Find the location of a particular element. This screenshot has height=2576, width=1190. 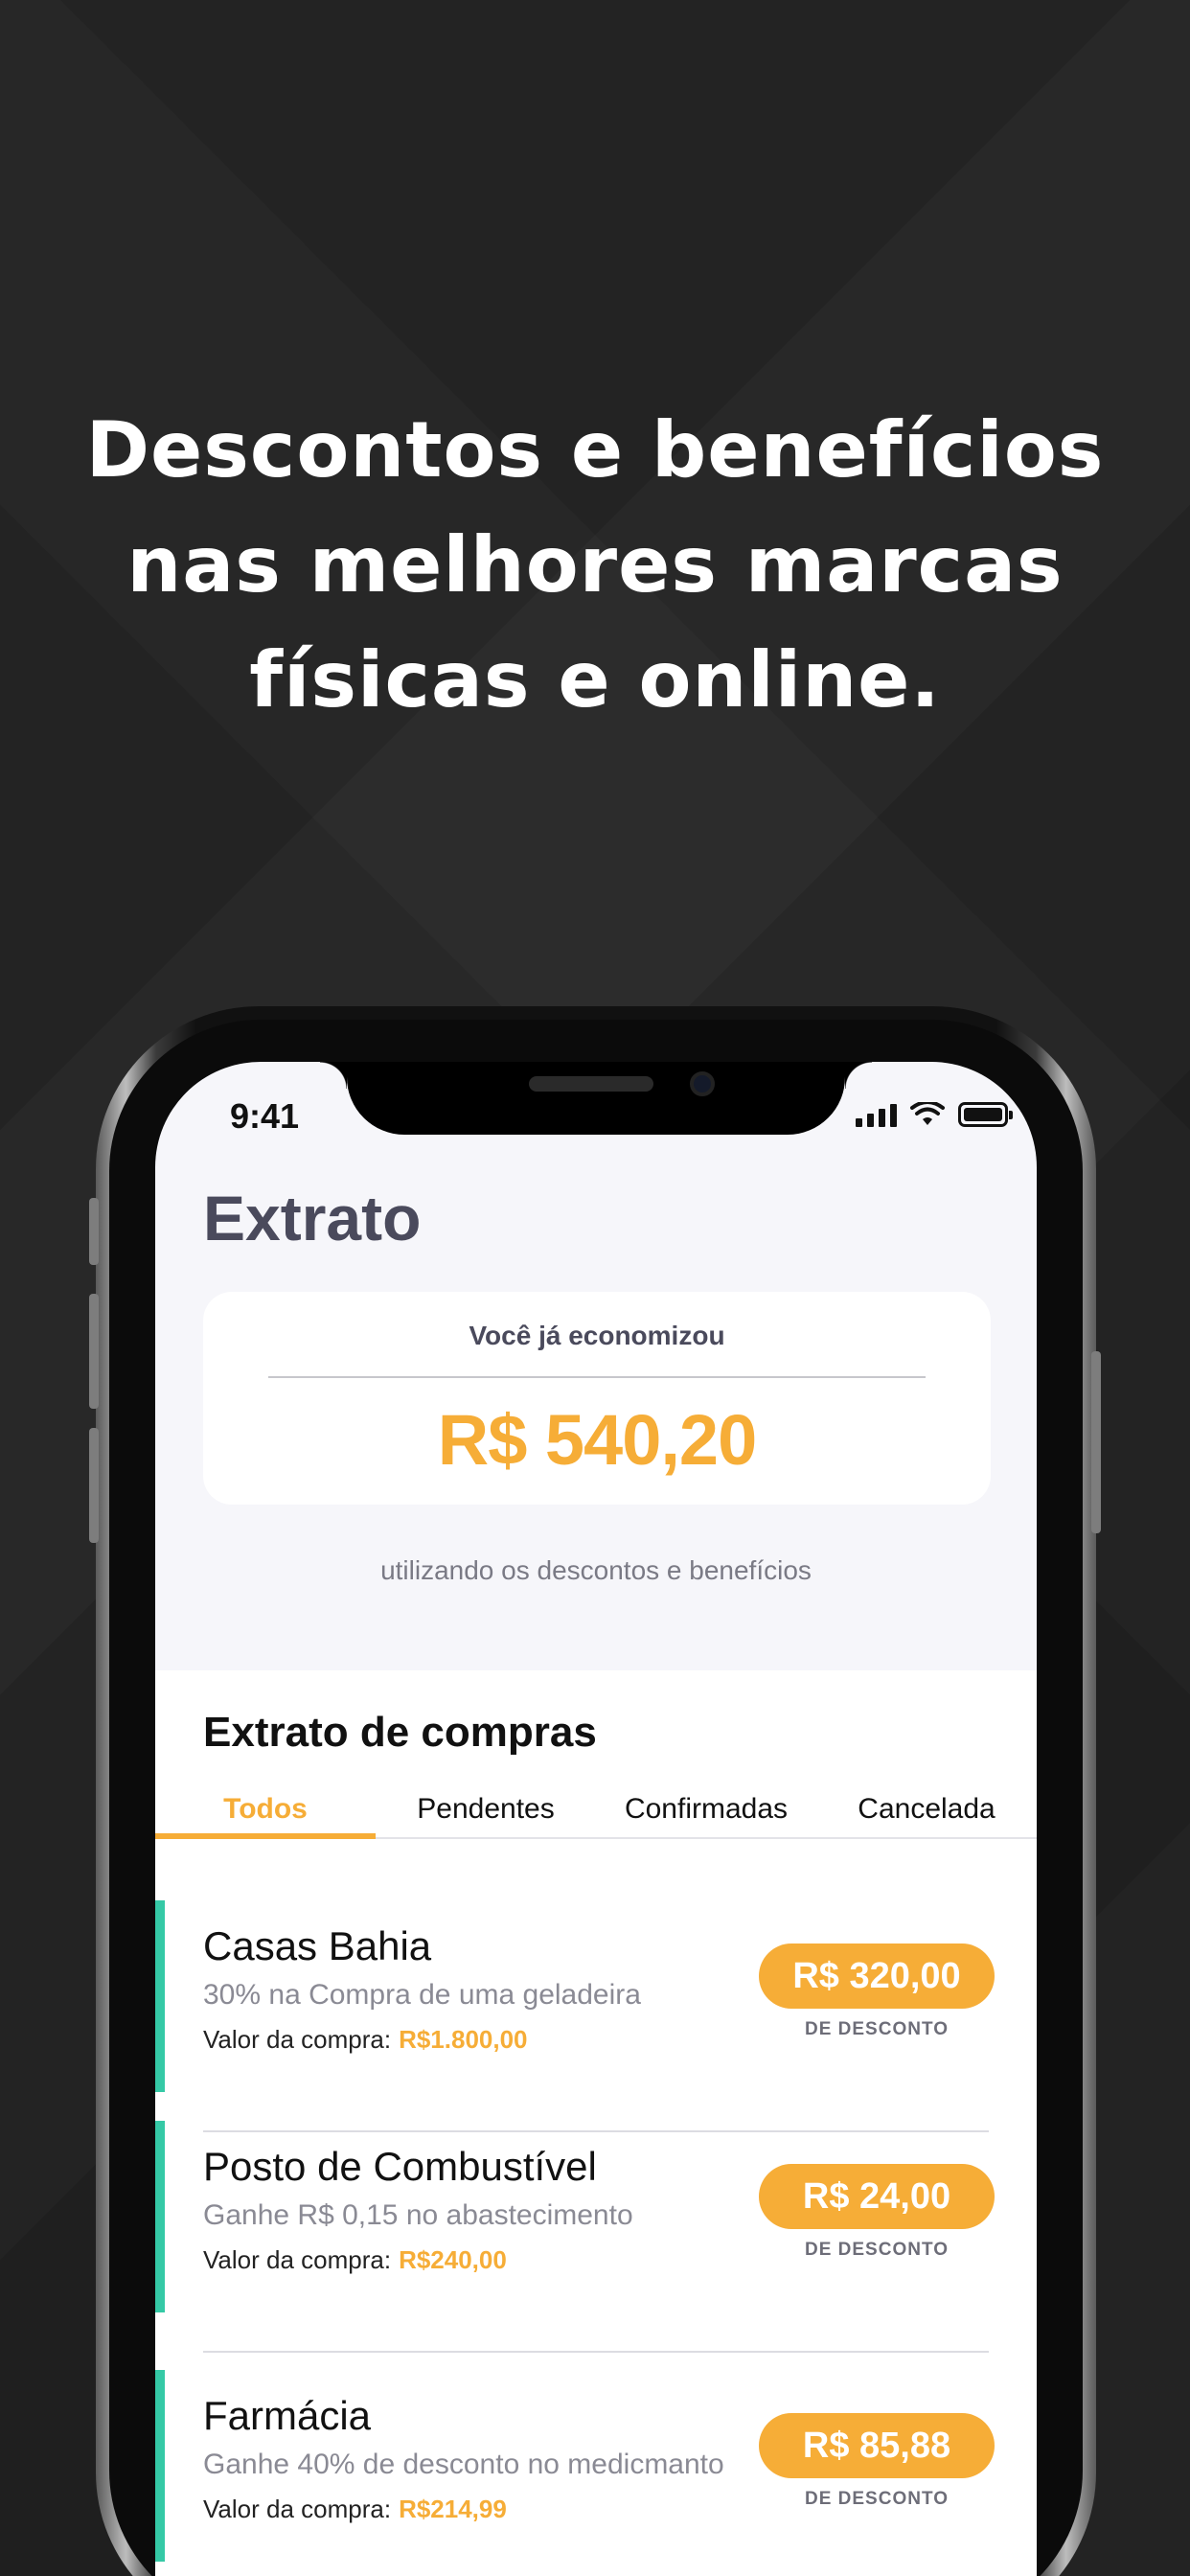

phone-power-button is located at coordinates (1096, 1442).